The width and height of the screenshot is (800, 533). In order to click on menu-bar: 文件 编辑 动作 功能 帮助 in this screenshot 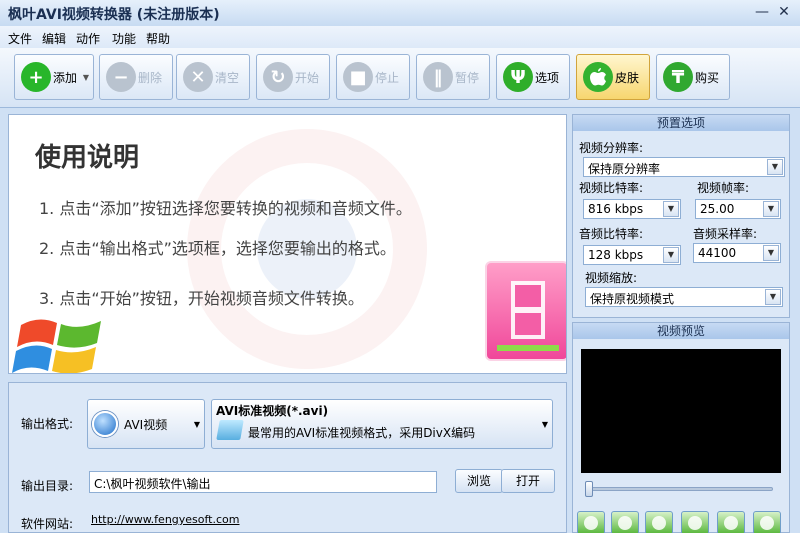, I will do `click(400, 37)`.